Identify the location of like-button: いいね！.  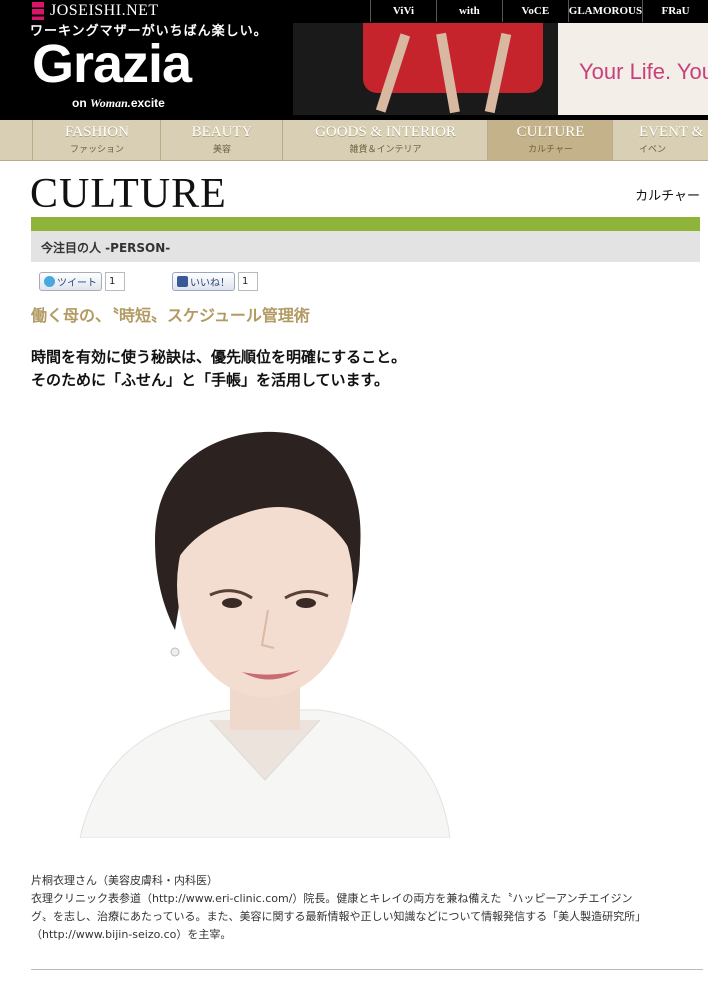
(203, 281).